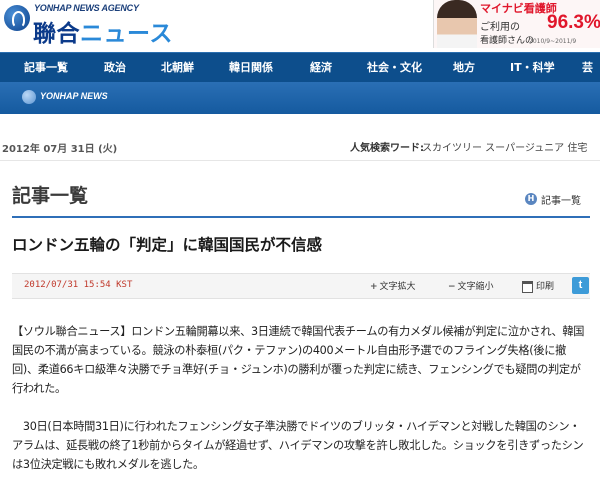 This screenshot has width=600, height=493. Describe the element at coordinates (301, 286) in the screenshot. I see `article-meta-bar: 2012/07/31 15:54 KST + 文字拡大 − 文字縮小 印刷 t` at that location.